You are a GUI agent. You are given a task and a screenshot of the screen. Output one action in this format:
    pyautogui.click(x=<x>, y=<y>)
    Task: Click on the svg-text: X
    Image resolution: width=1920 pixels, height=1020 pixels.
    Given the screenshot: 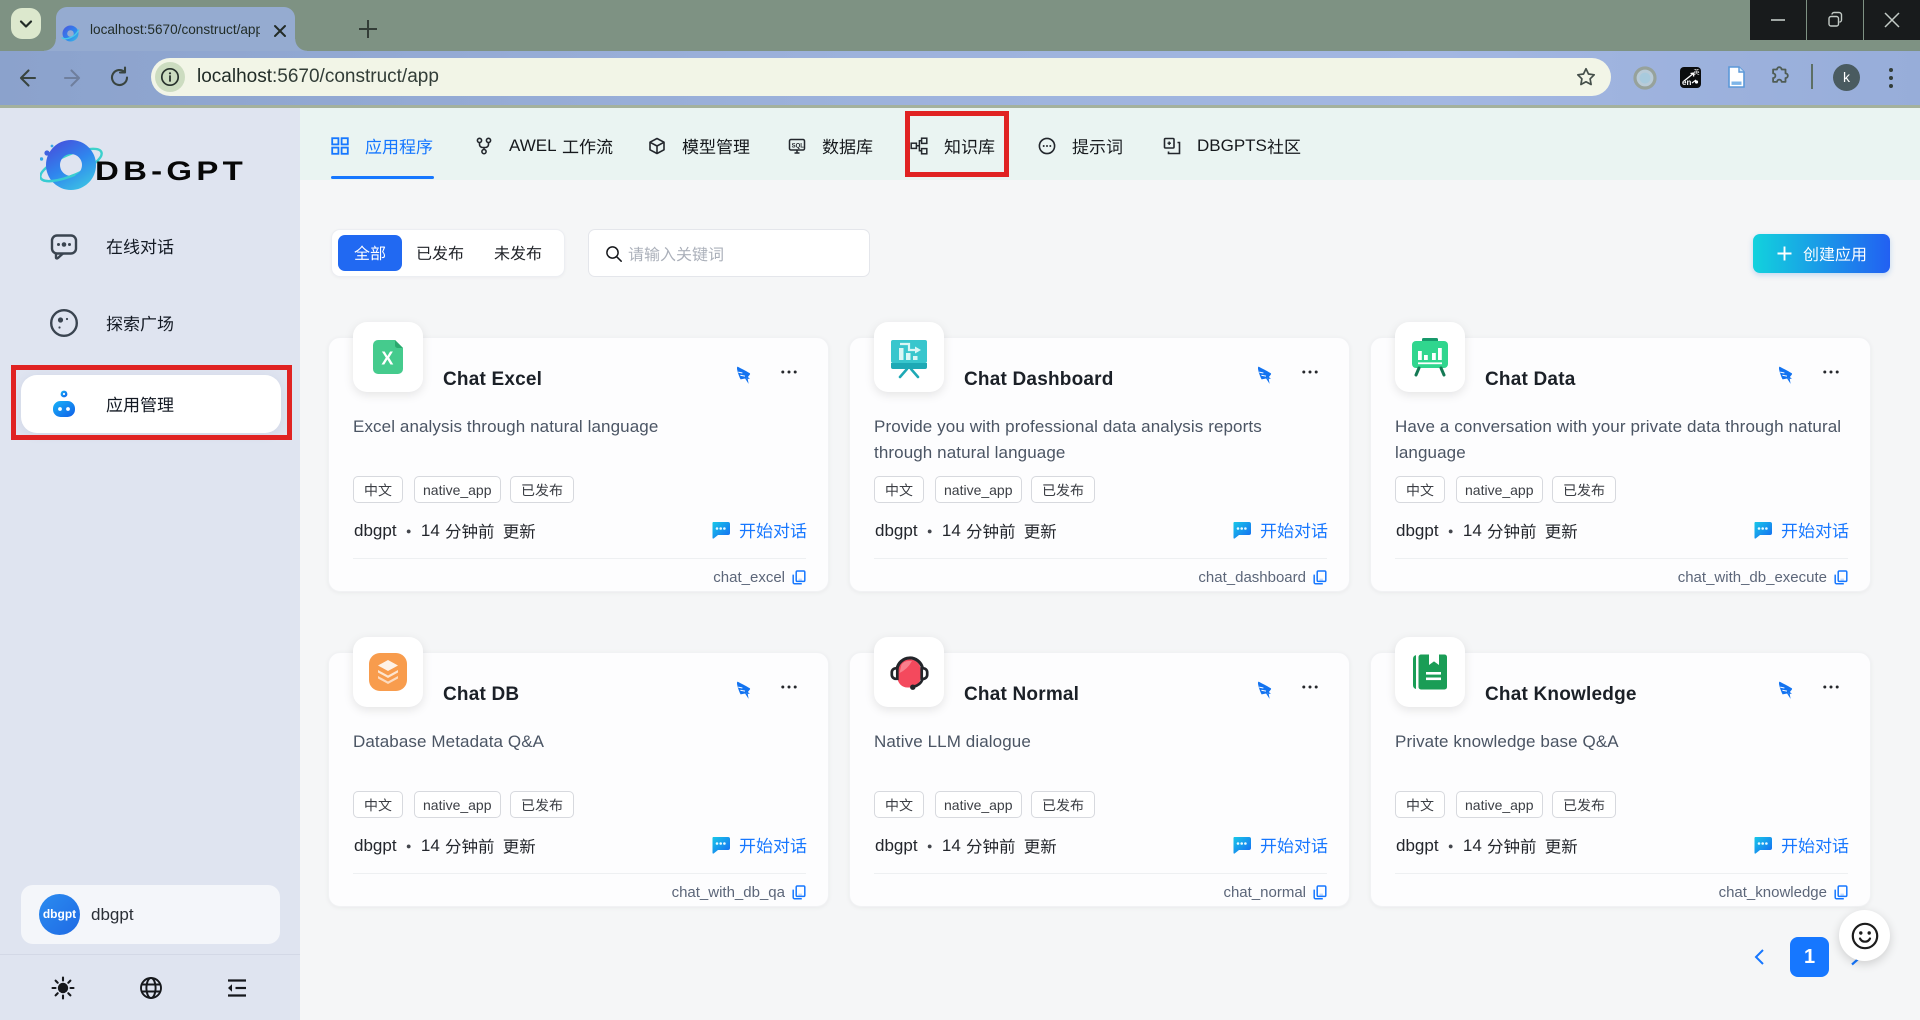 What is the action you would take?
    pyautogui.click(x=387, y=359)
    